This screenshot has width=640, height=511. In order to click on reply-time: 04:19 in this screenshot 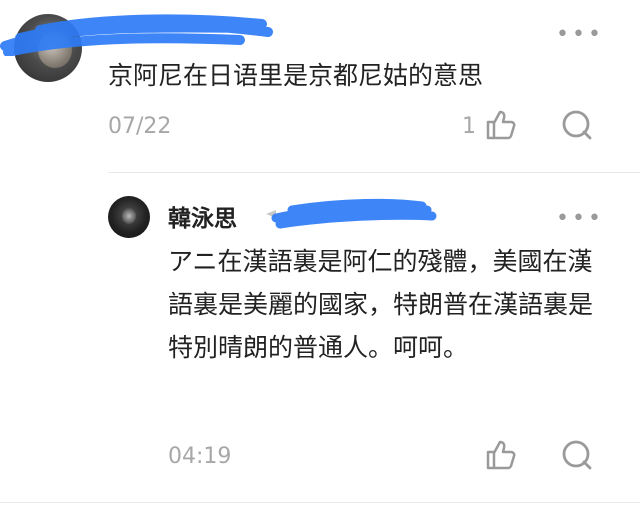, I will do `click(200, 456)`.